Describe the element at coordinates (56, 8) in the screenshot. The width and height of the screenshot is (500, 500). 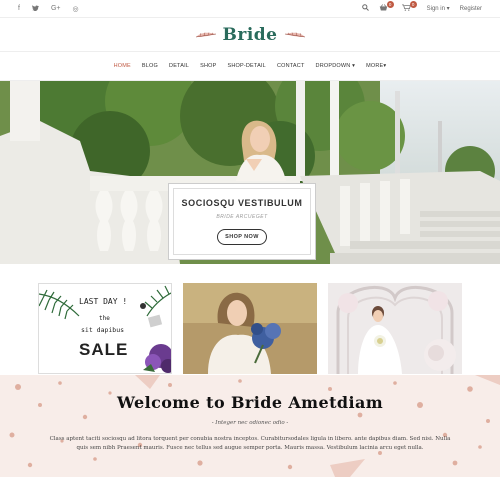
I see `google-plus-icon: G+` at that location.